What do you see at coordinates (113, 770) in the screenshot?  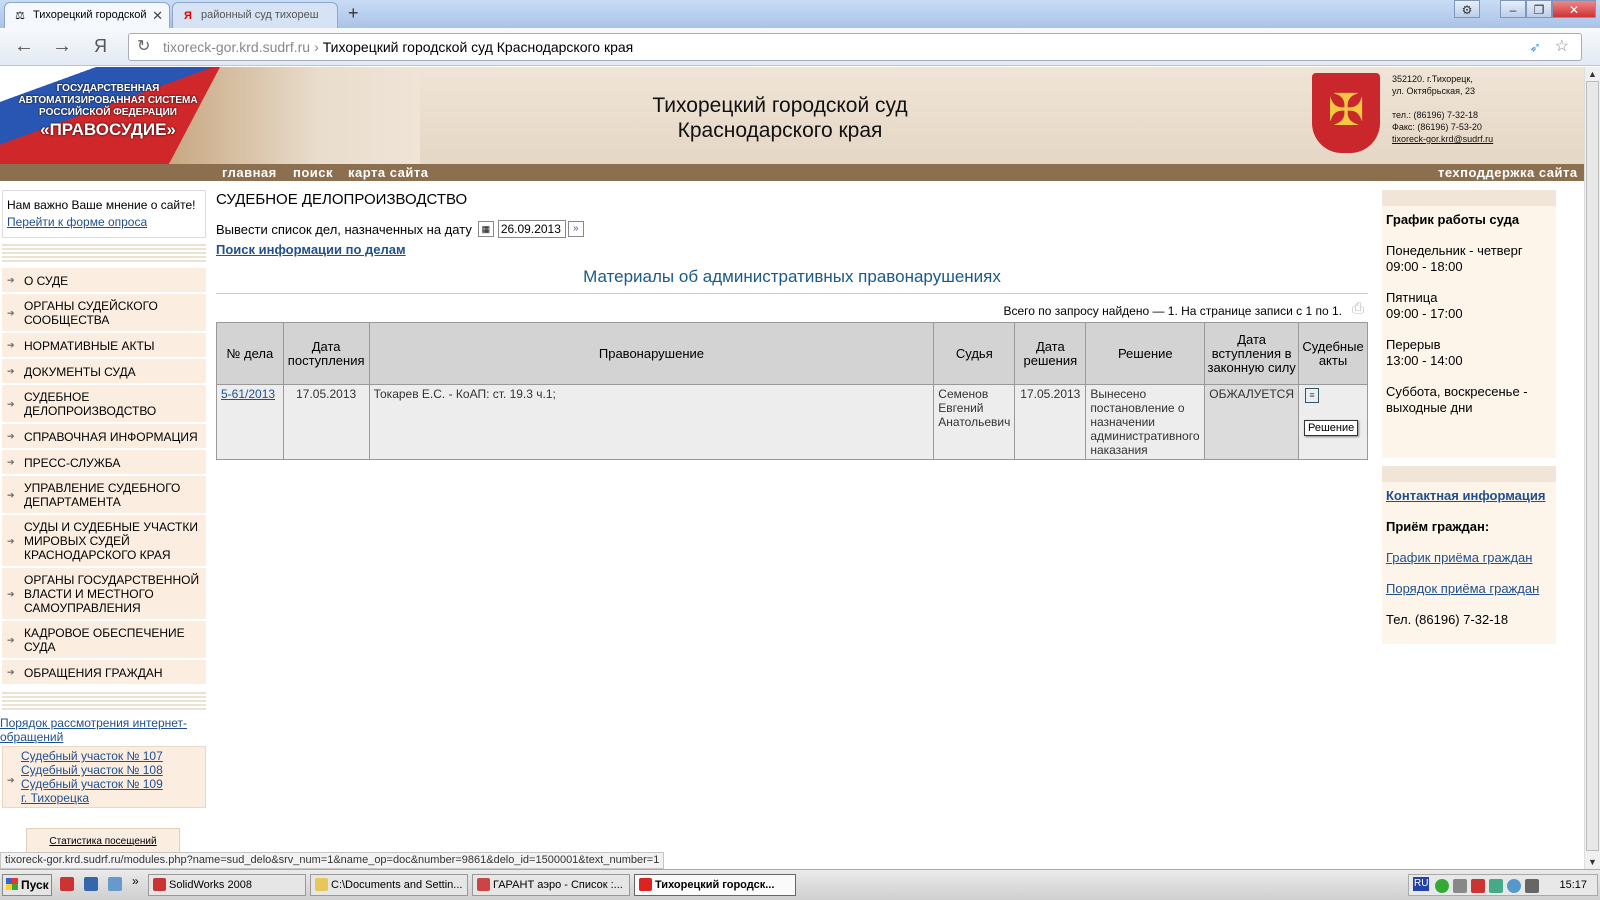 I see `plot-link-108: Судебный участок № 108` at bounding box center [113, 770].